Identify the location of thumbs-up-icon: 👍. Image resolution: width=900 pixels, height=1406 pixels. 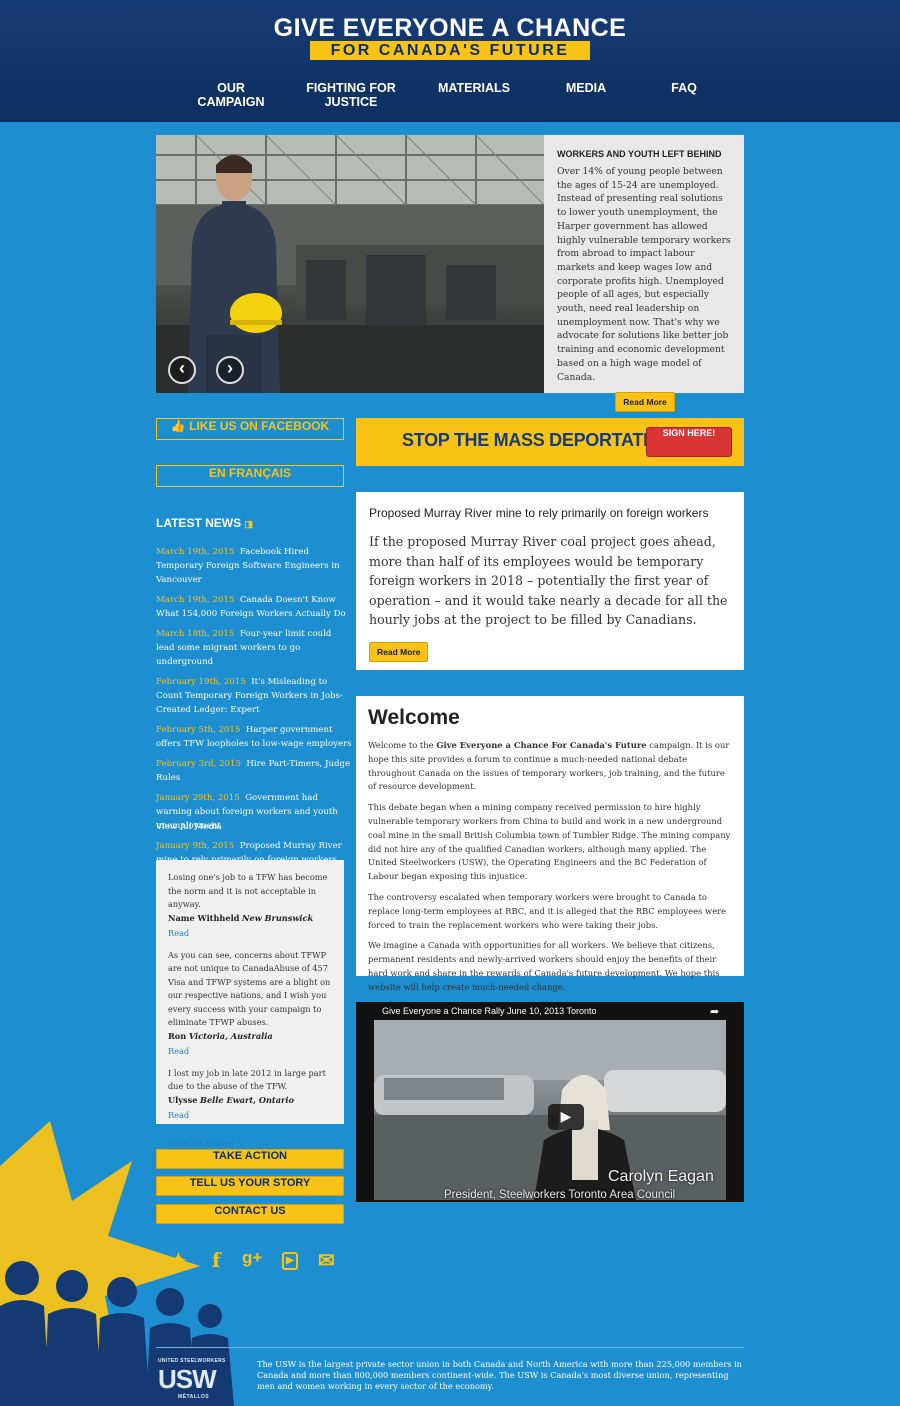
(178, 426).